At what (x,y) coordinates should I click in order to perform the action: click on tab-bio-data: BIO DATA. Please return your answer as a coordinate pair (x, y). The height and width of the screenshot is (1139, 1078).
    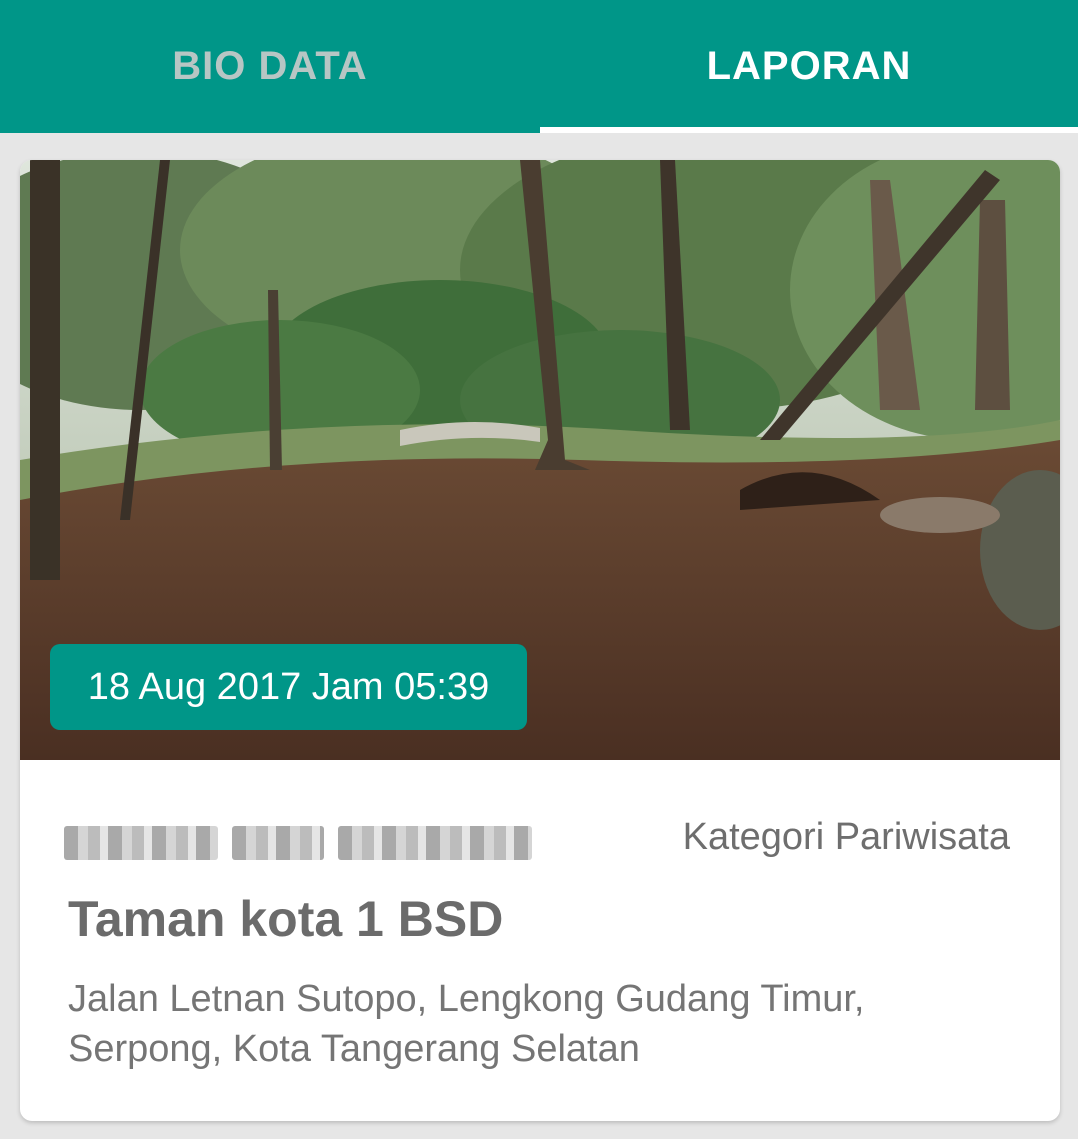
    Looking at the image, I should click on (270, 66).